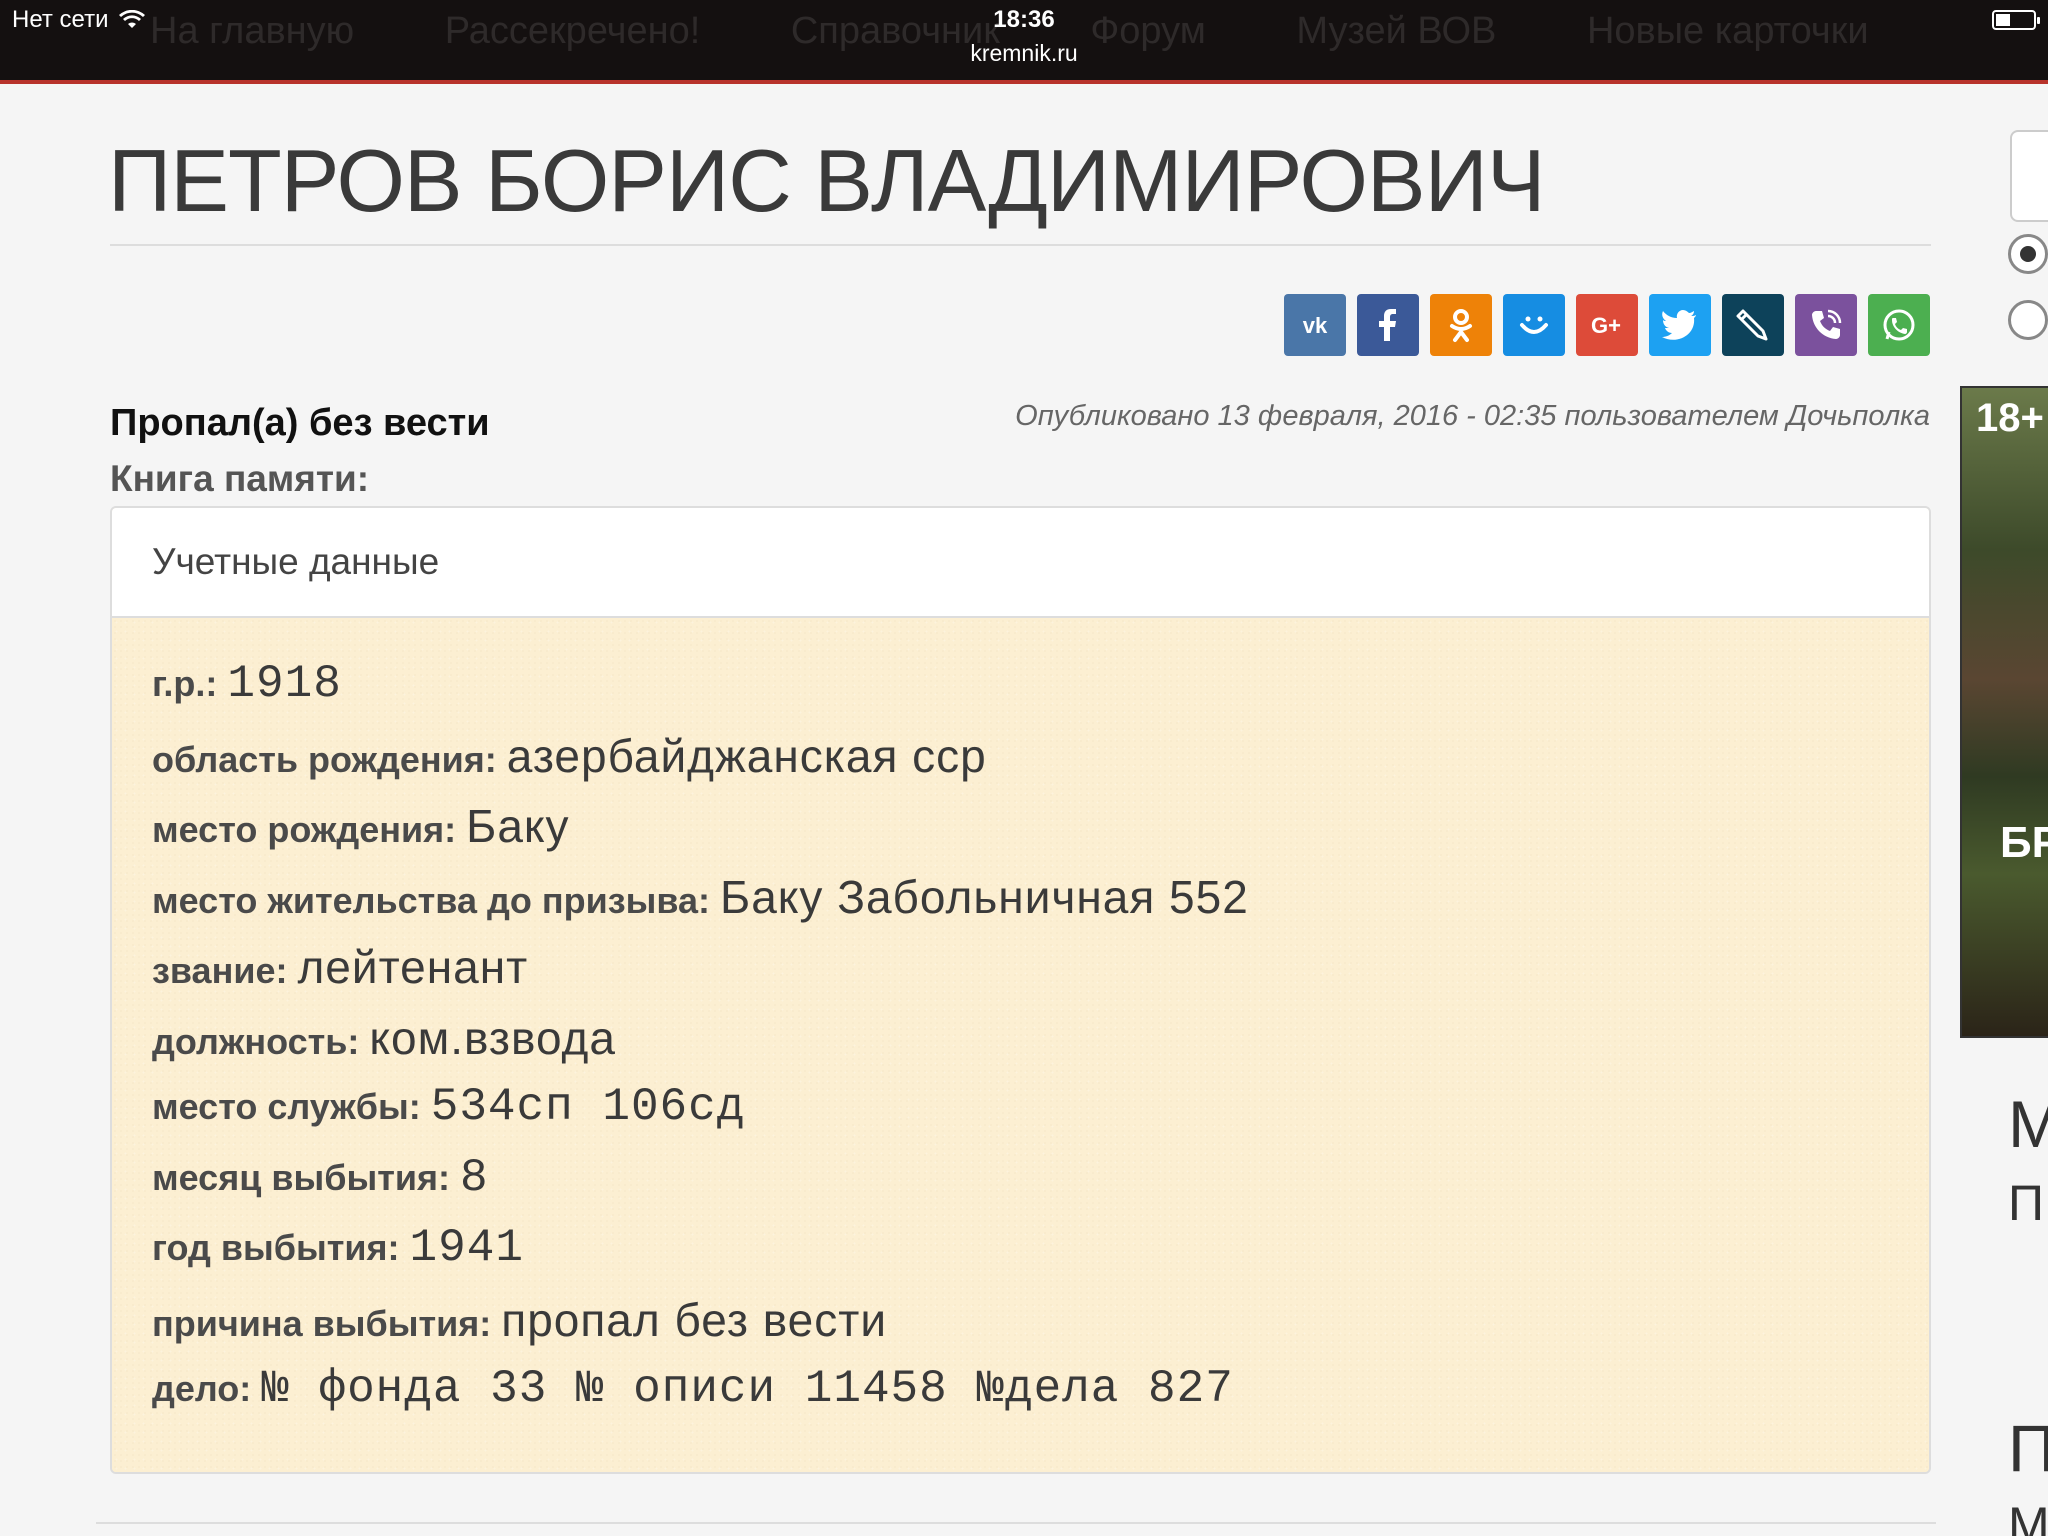 This screenshot has height=1536, width=2048. Describe the element at coordinates (2024, 842) in the screenshot. I see `ad-text: БР` at that location.